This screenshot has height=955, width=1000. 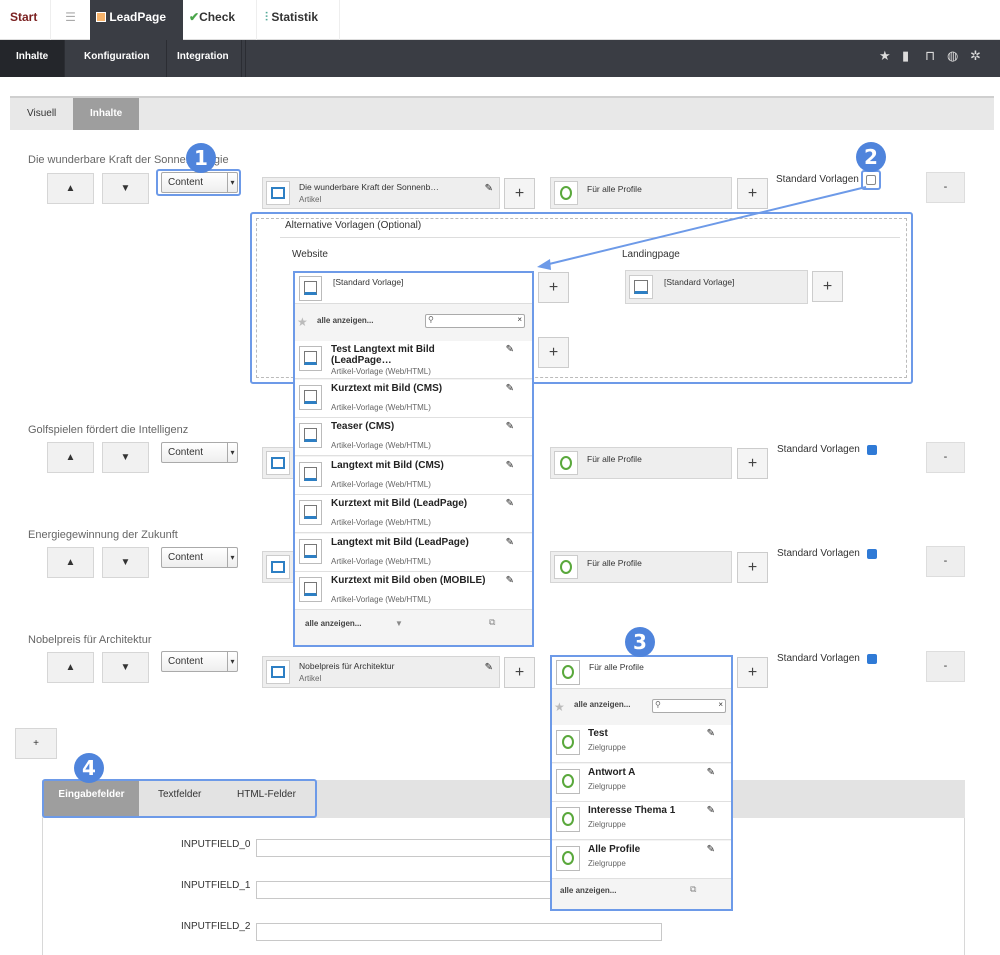 I want to click on row-title: Golfspielen fördert die Intelligenz, so click(x=108, y=430).